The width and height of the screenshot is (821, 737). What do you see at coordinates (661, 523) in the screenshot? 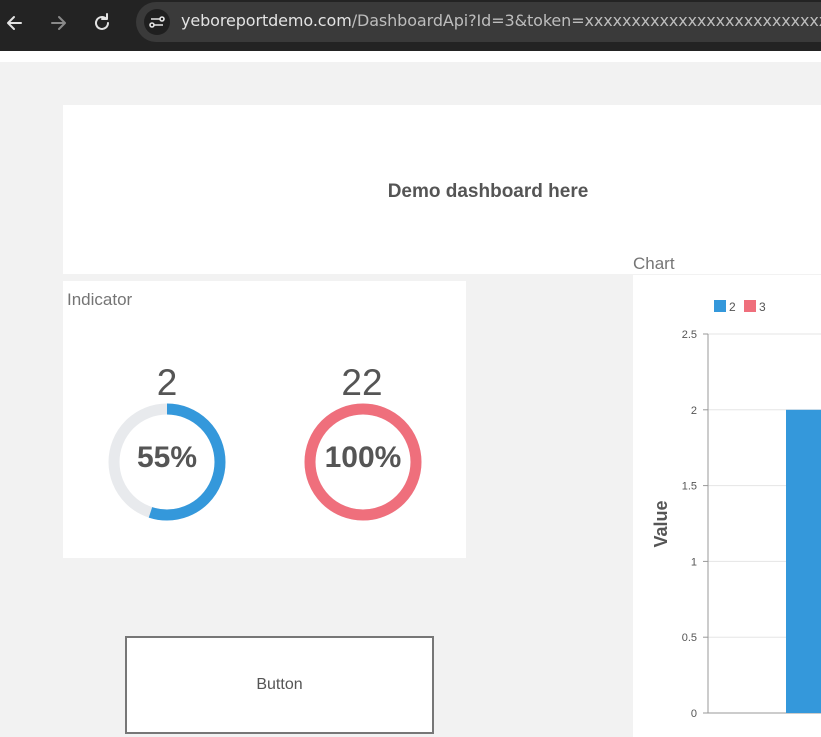
I see `y-axis-label: Value` at bounding box center [661, 523].